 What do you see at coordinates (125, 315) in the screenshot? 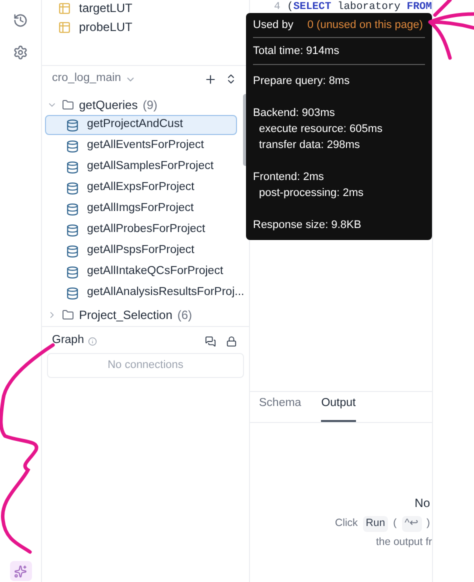
I see `folder-name: Project_Selection` at bounding box center [125, 315].